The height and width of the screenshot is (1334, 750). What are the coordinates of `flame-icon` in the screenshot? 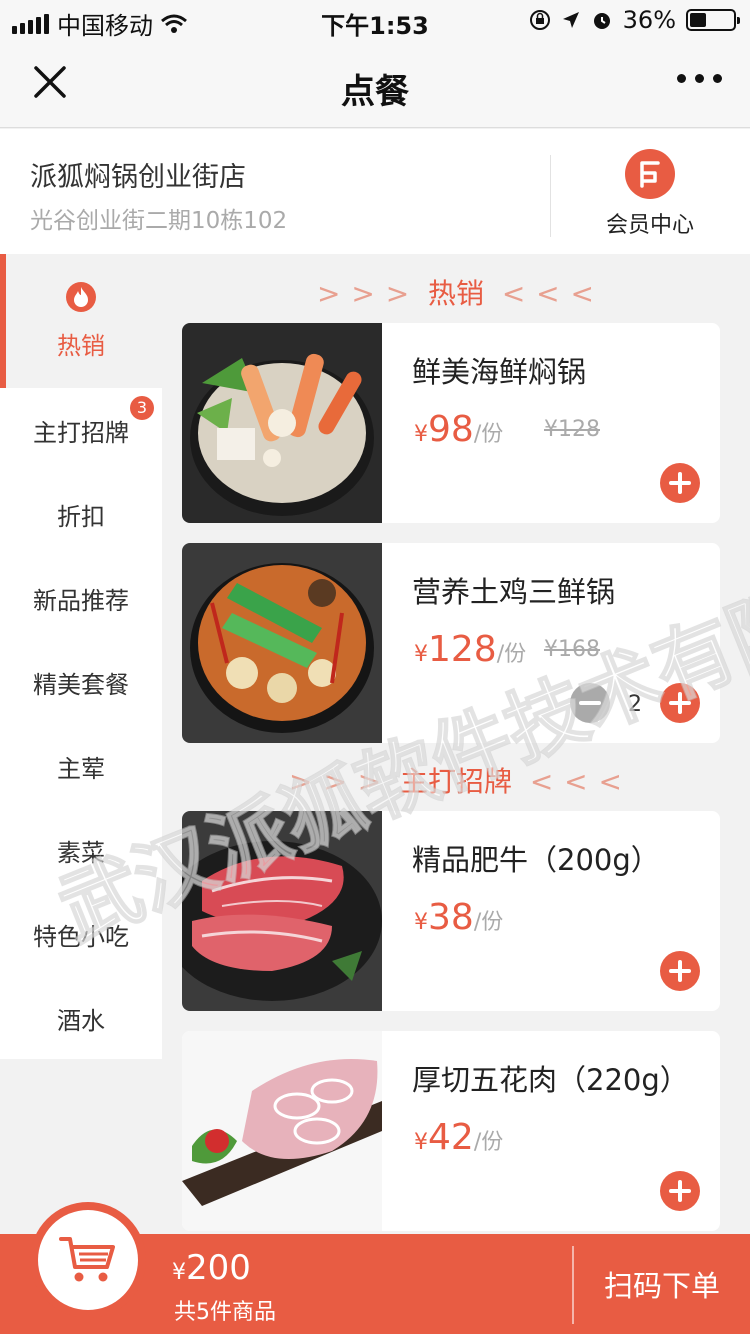 It's located at (81, 296).